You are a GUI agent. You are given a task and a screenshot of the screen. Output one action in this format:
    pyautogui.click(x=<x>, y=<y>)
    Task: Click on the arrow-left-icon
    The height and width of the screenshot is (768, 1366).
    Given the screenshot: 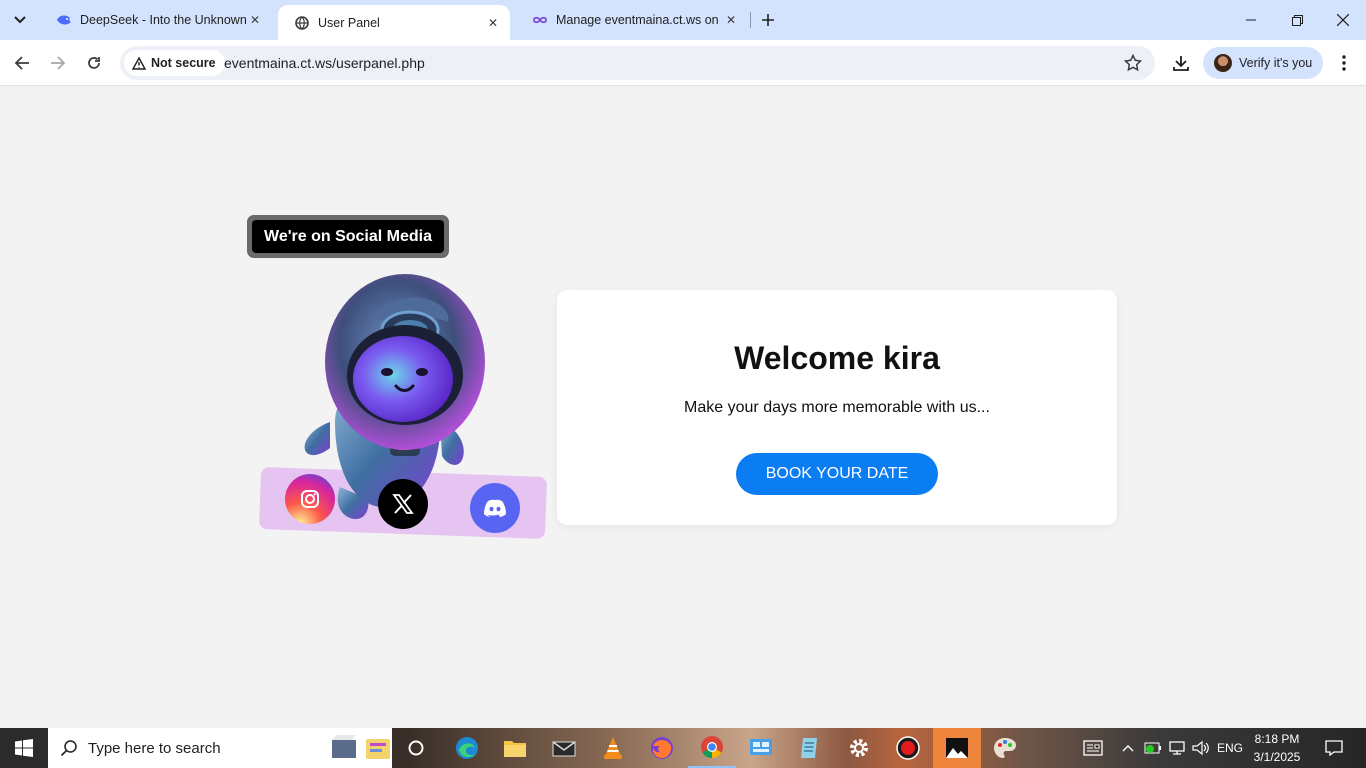 What is the action you would take?
    pyautogui.click(x=21, y=63)
    